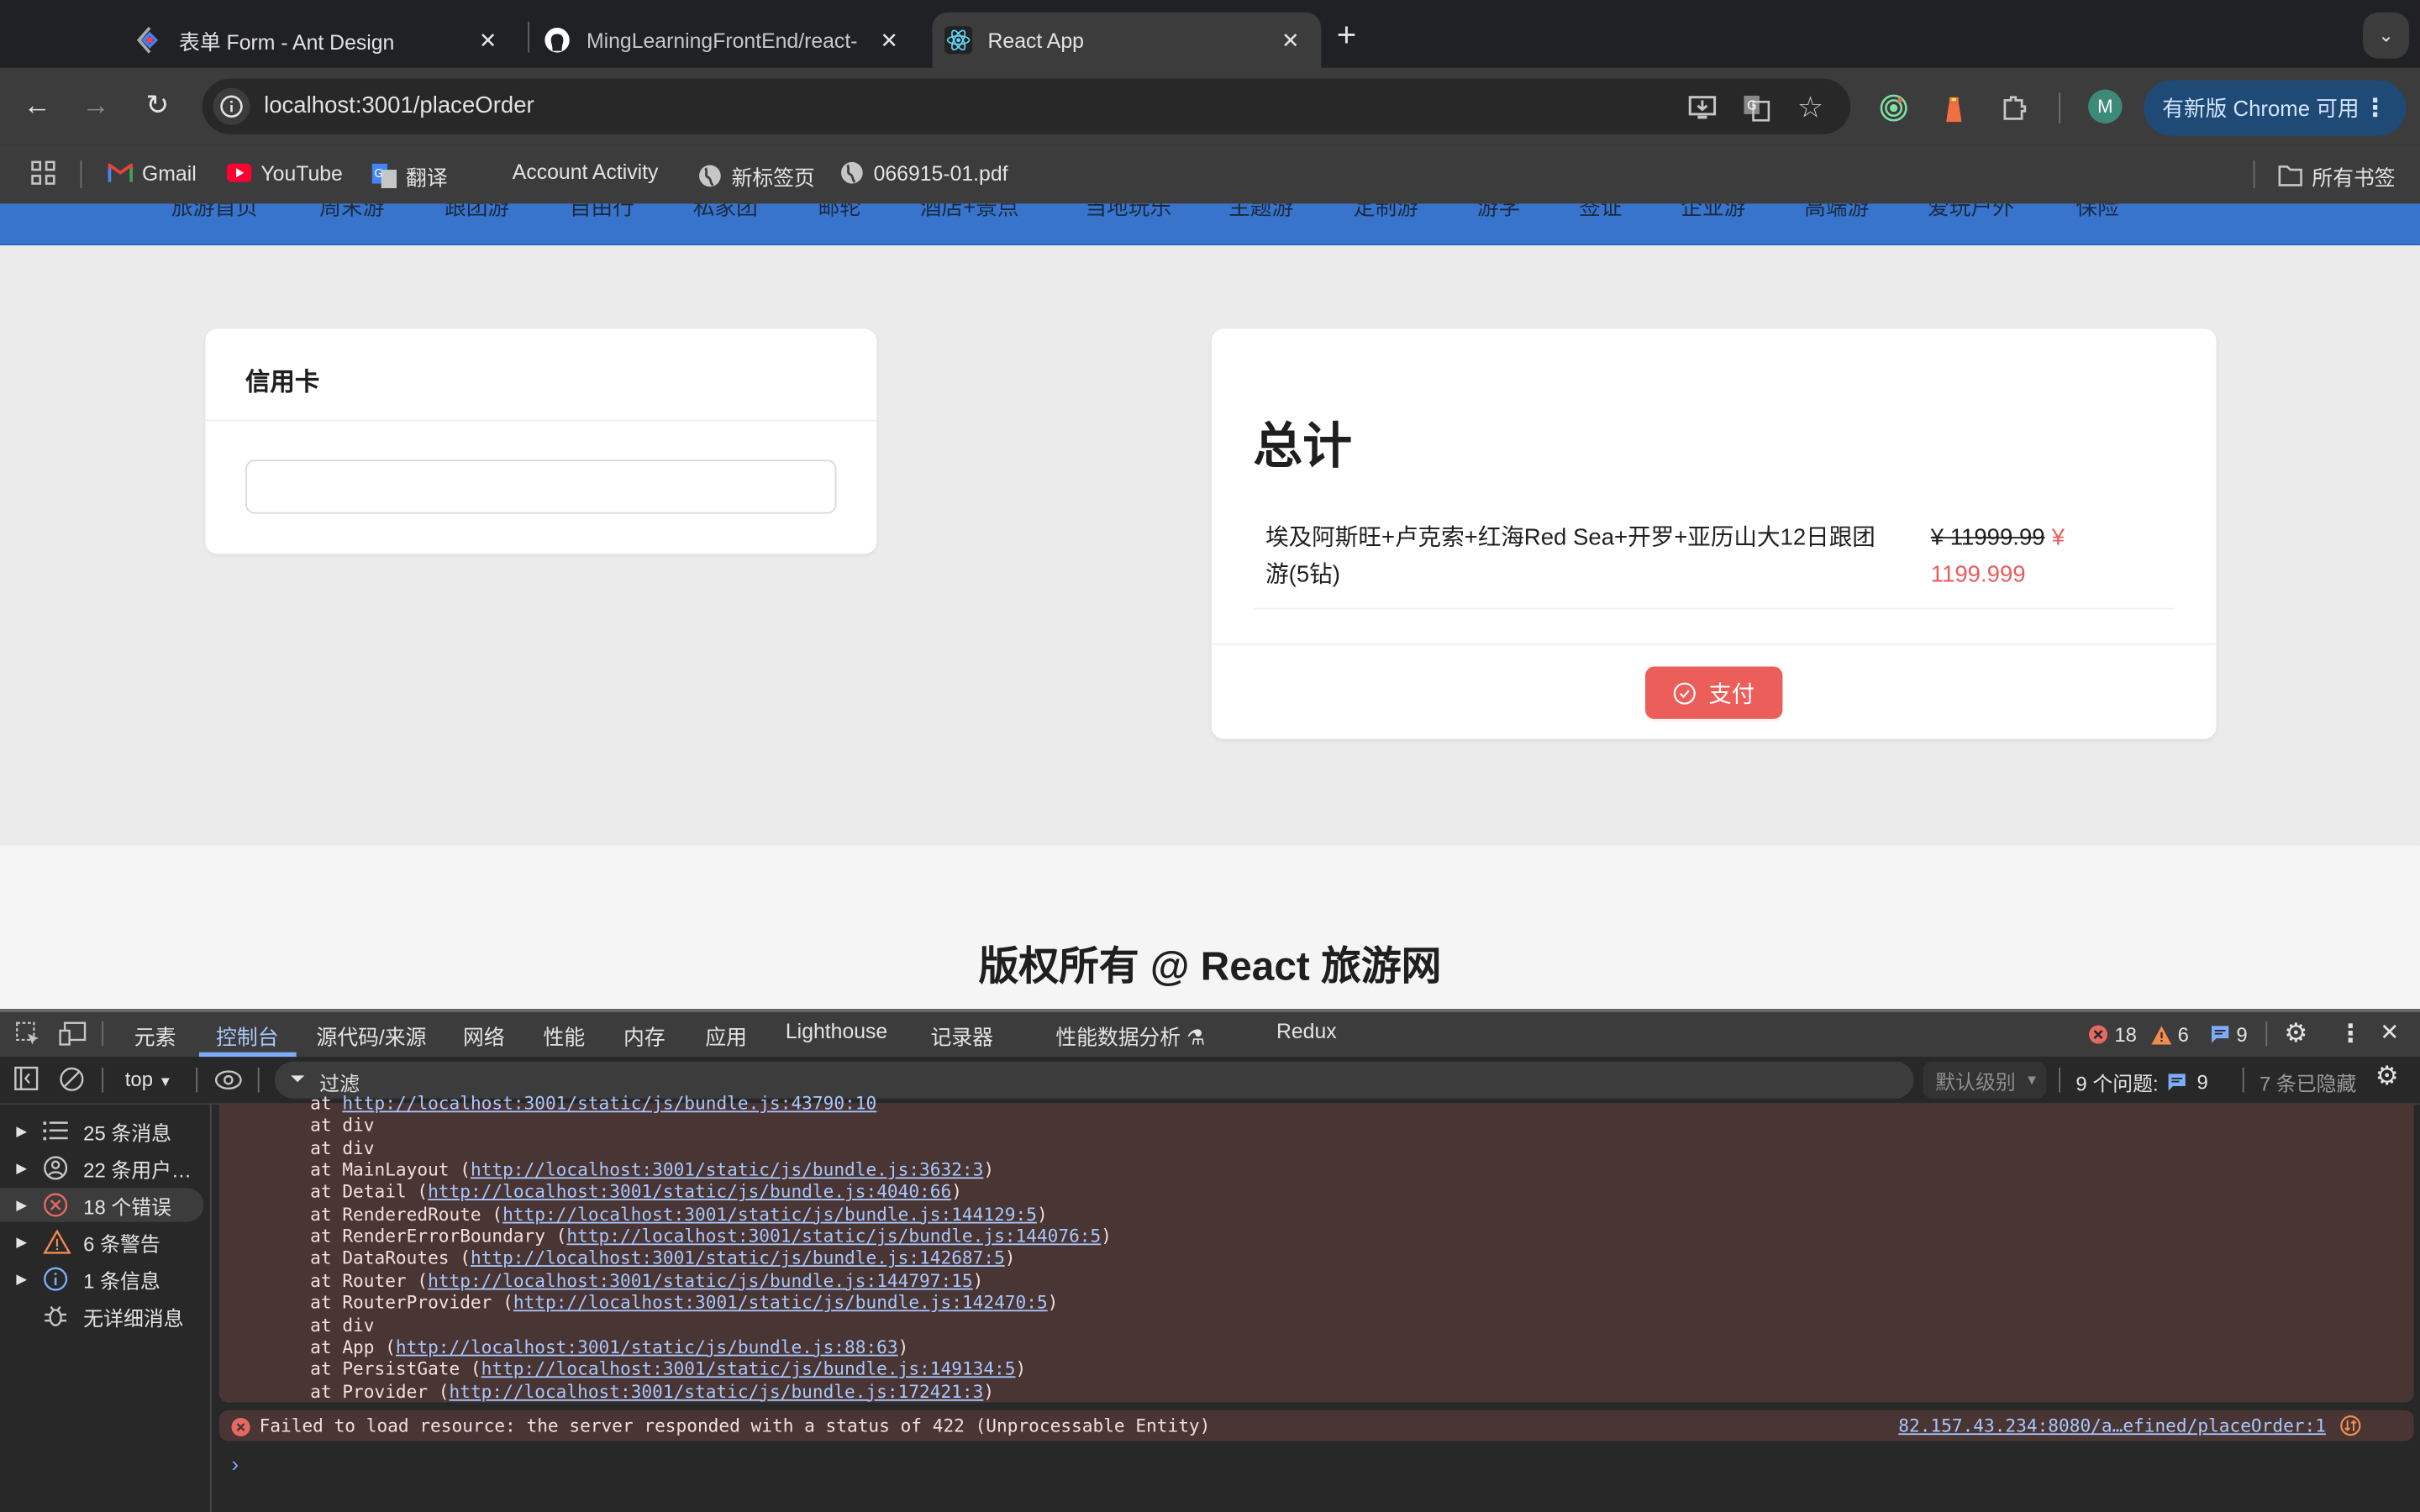  I want to click on nav-item: 保险, so click(2096, 212).